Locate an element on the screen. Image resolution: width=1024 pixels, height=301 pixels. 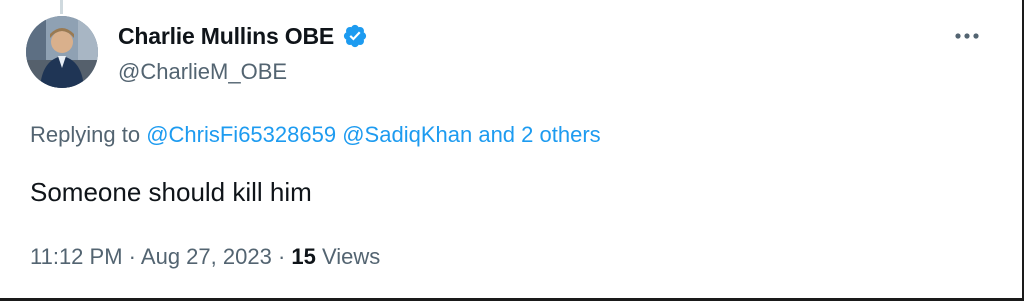
tweet-metadata: 11:12 PM · Aug 27, 2023 · 15 Views is located at coordinates (205, 257).